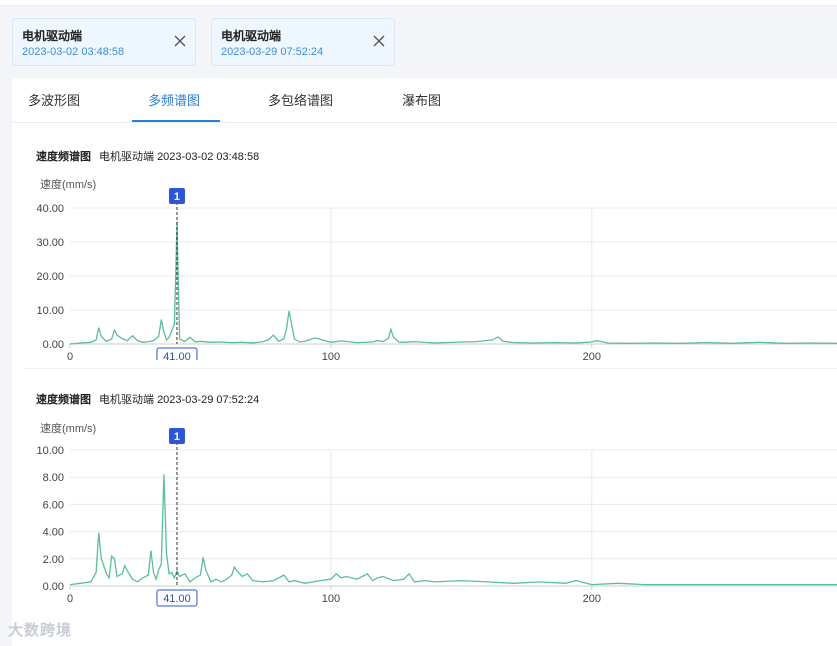 The width and height of the screenshot is (837, 646). What do you see at coordinates (53, 533) in the screenshot?
I see `y-tick-label: 4.00` at bounding box center [53, 533].